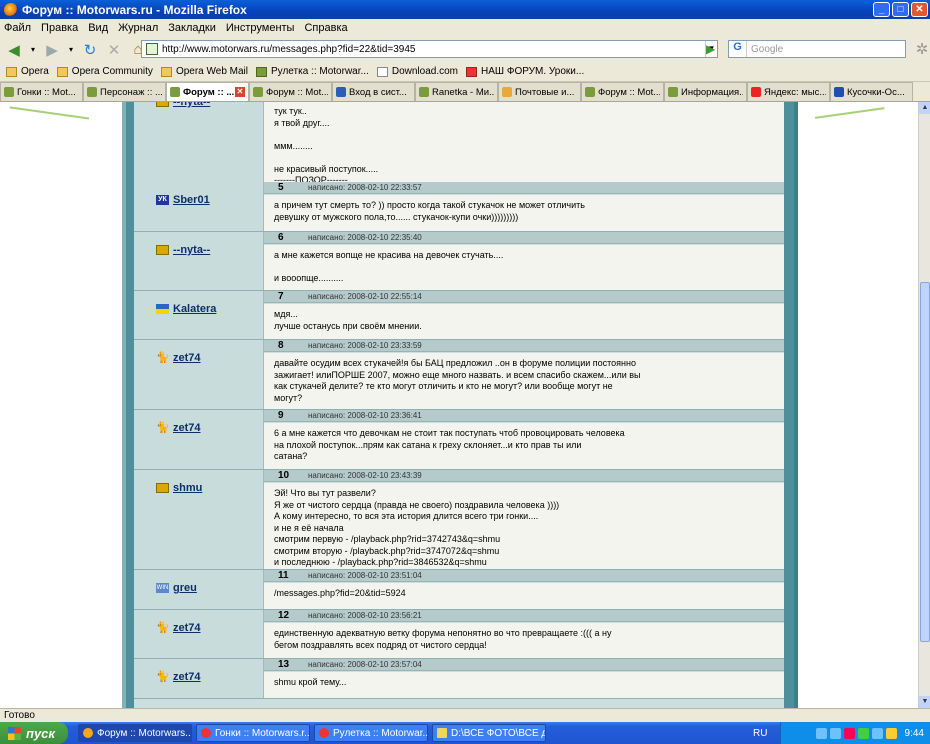  What do you see at coordinates (204, 71) in the screenshot?
I see `bookmark-item: Opera Web Mail` at bounding box center [204, 71].